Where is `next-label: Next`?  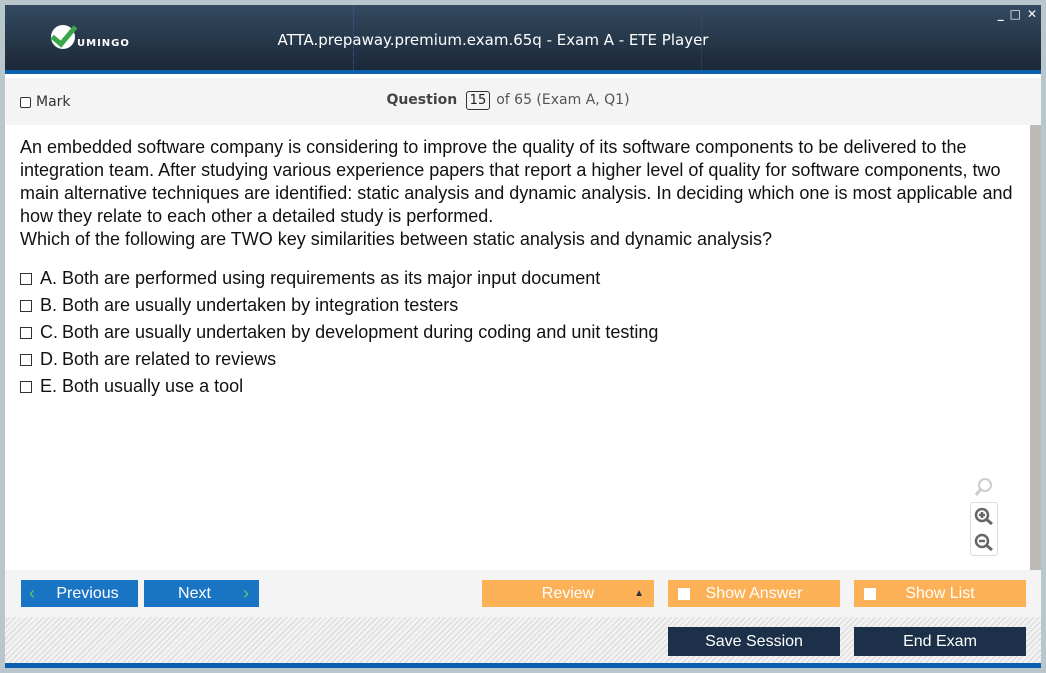 next-label: Next is located at coordinates (194, 593).